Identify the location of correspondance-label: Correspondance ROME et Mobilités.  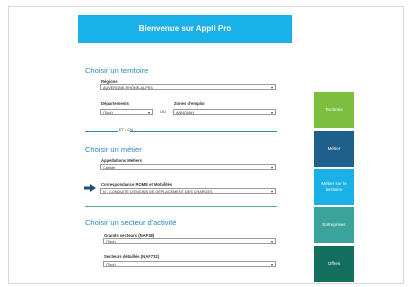
(137, 184).